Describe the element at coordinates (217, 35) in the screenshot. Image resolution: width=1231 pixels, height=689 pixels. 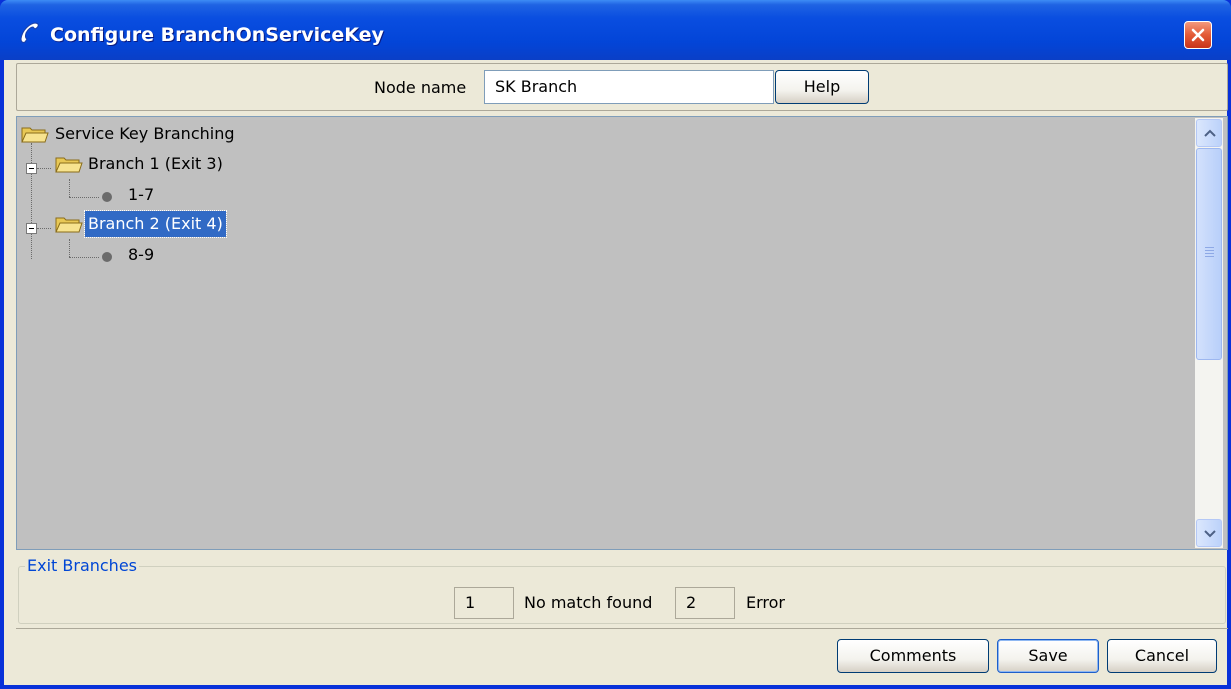
I see `window-title: Configure BranchOnServiceKey` at that location.